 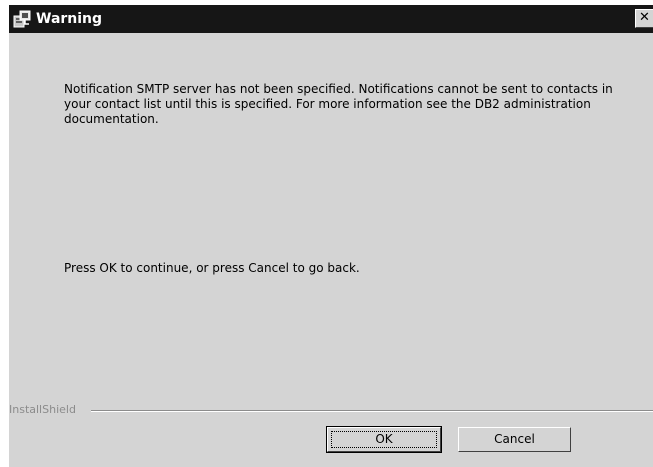 I want to click on close-icon: ✕, so click(x=644, y=17).